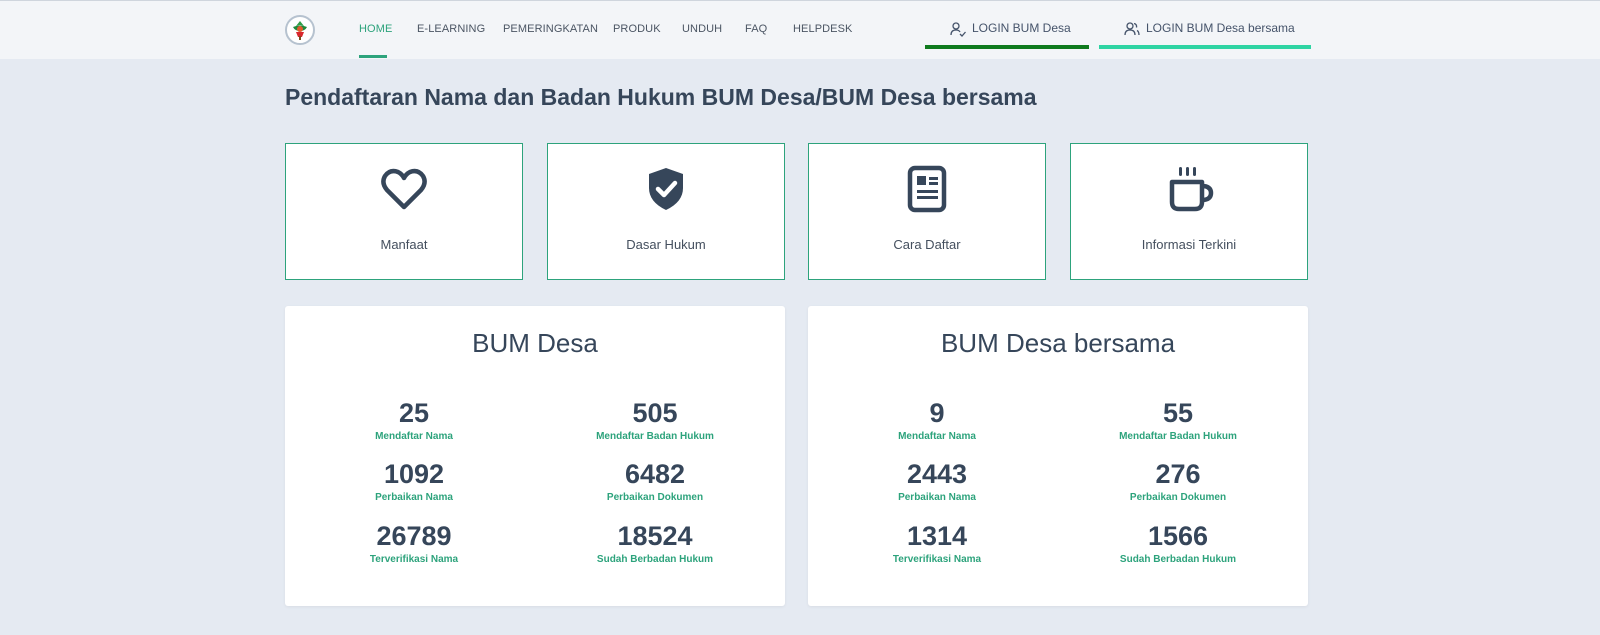 This screenshot has height=635, width=1600. I want to click on stat-perbaikan-nama: 2443 Perbaikan Nama, so click(937, 481).